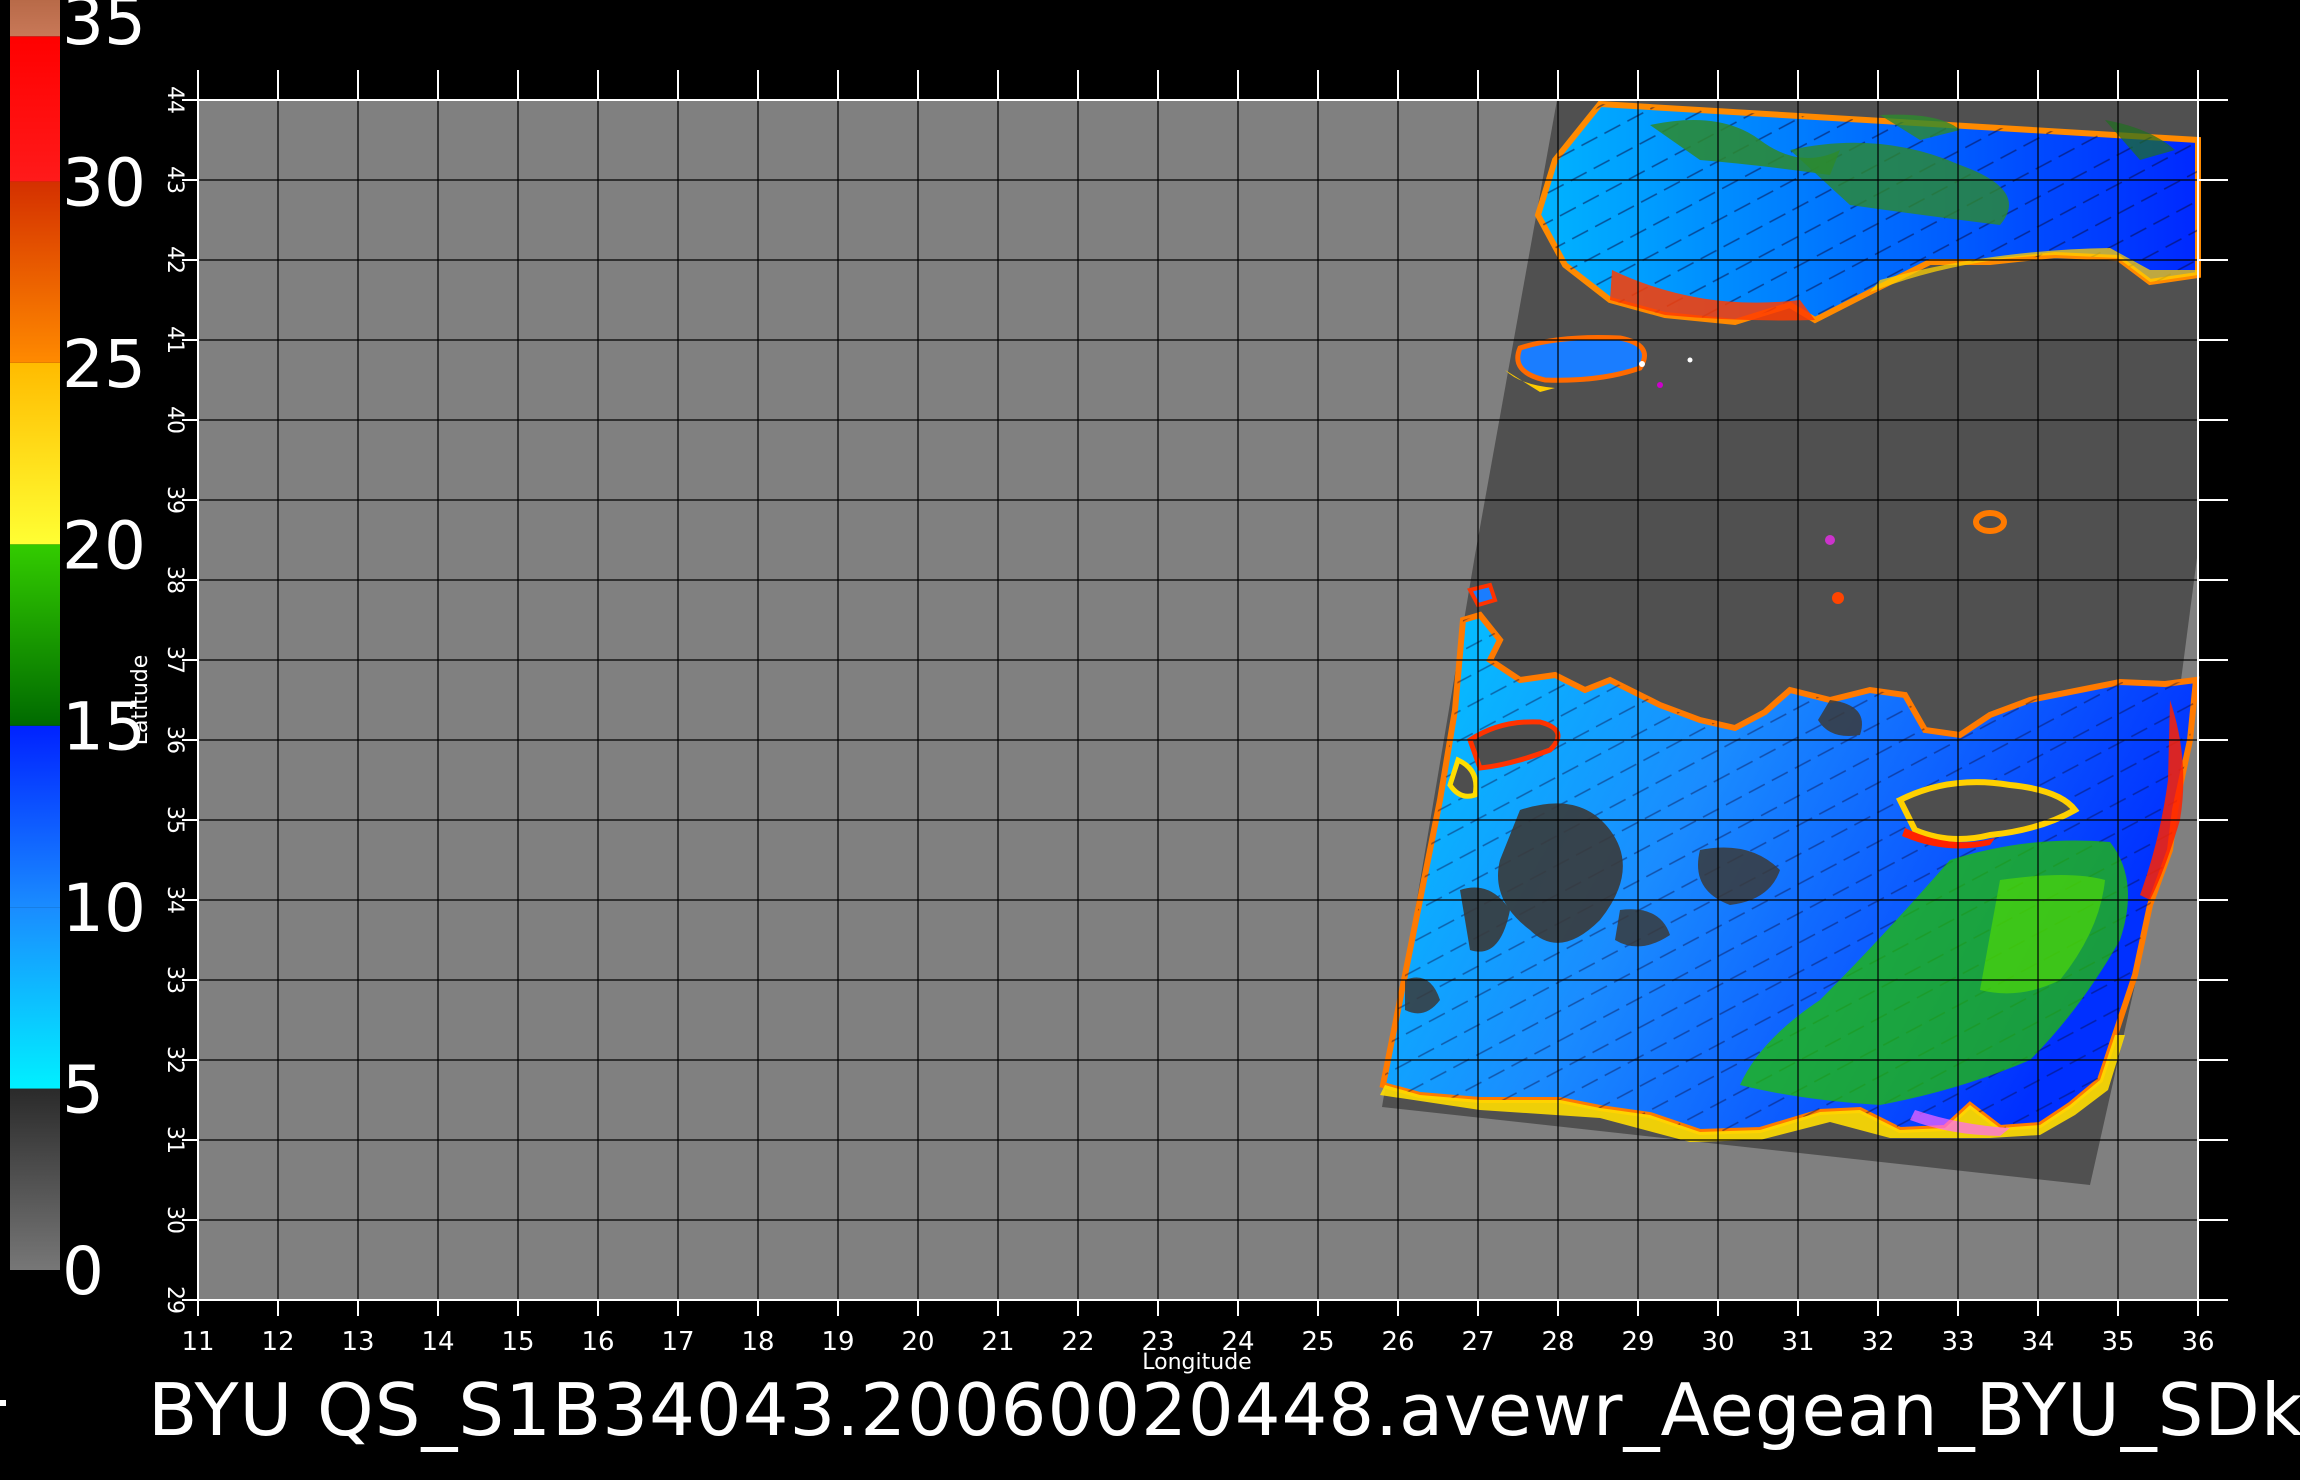 The width and height of the screenshot is (2300, 1480). I want to click on colorbar-label: 30, so click(104, 182).